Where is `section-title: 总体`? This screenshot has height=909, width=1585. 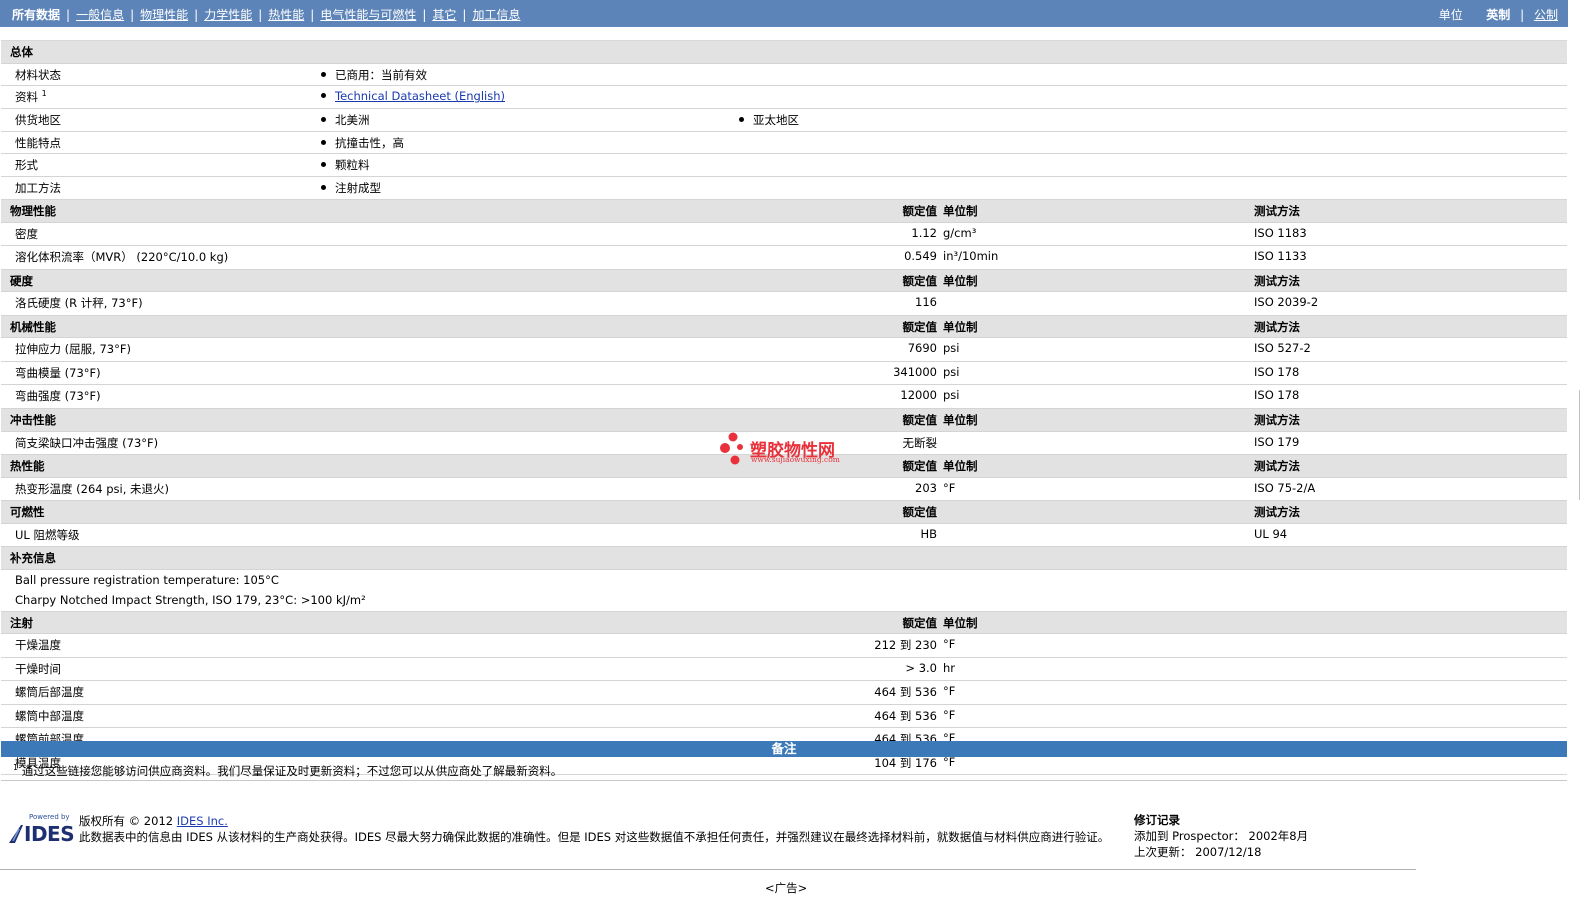 section-title: 总体 is located at coordinates (21, 52).